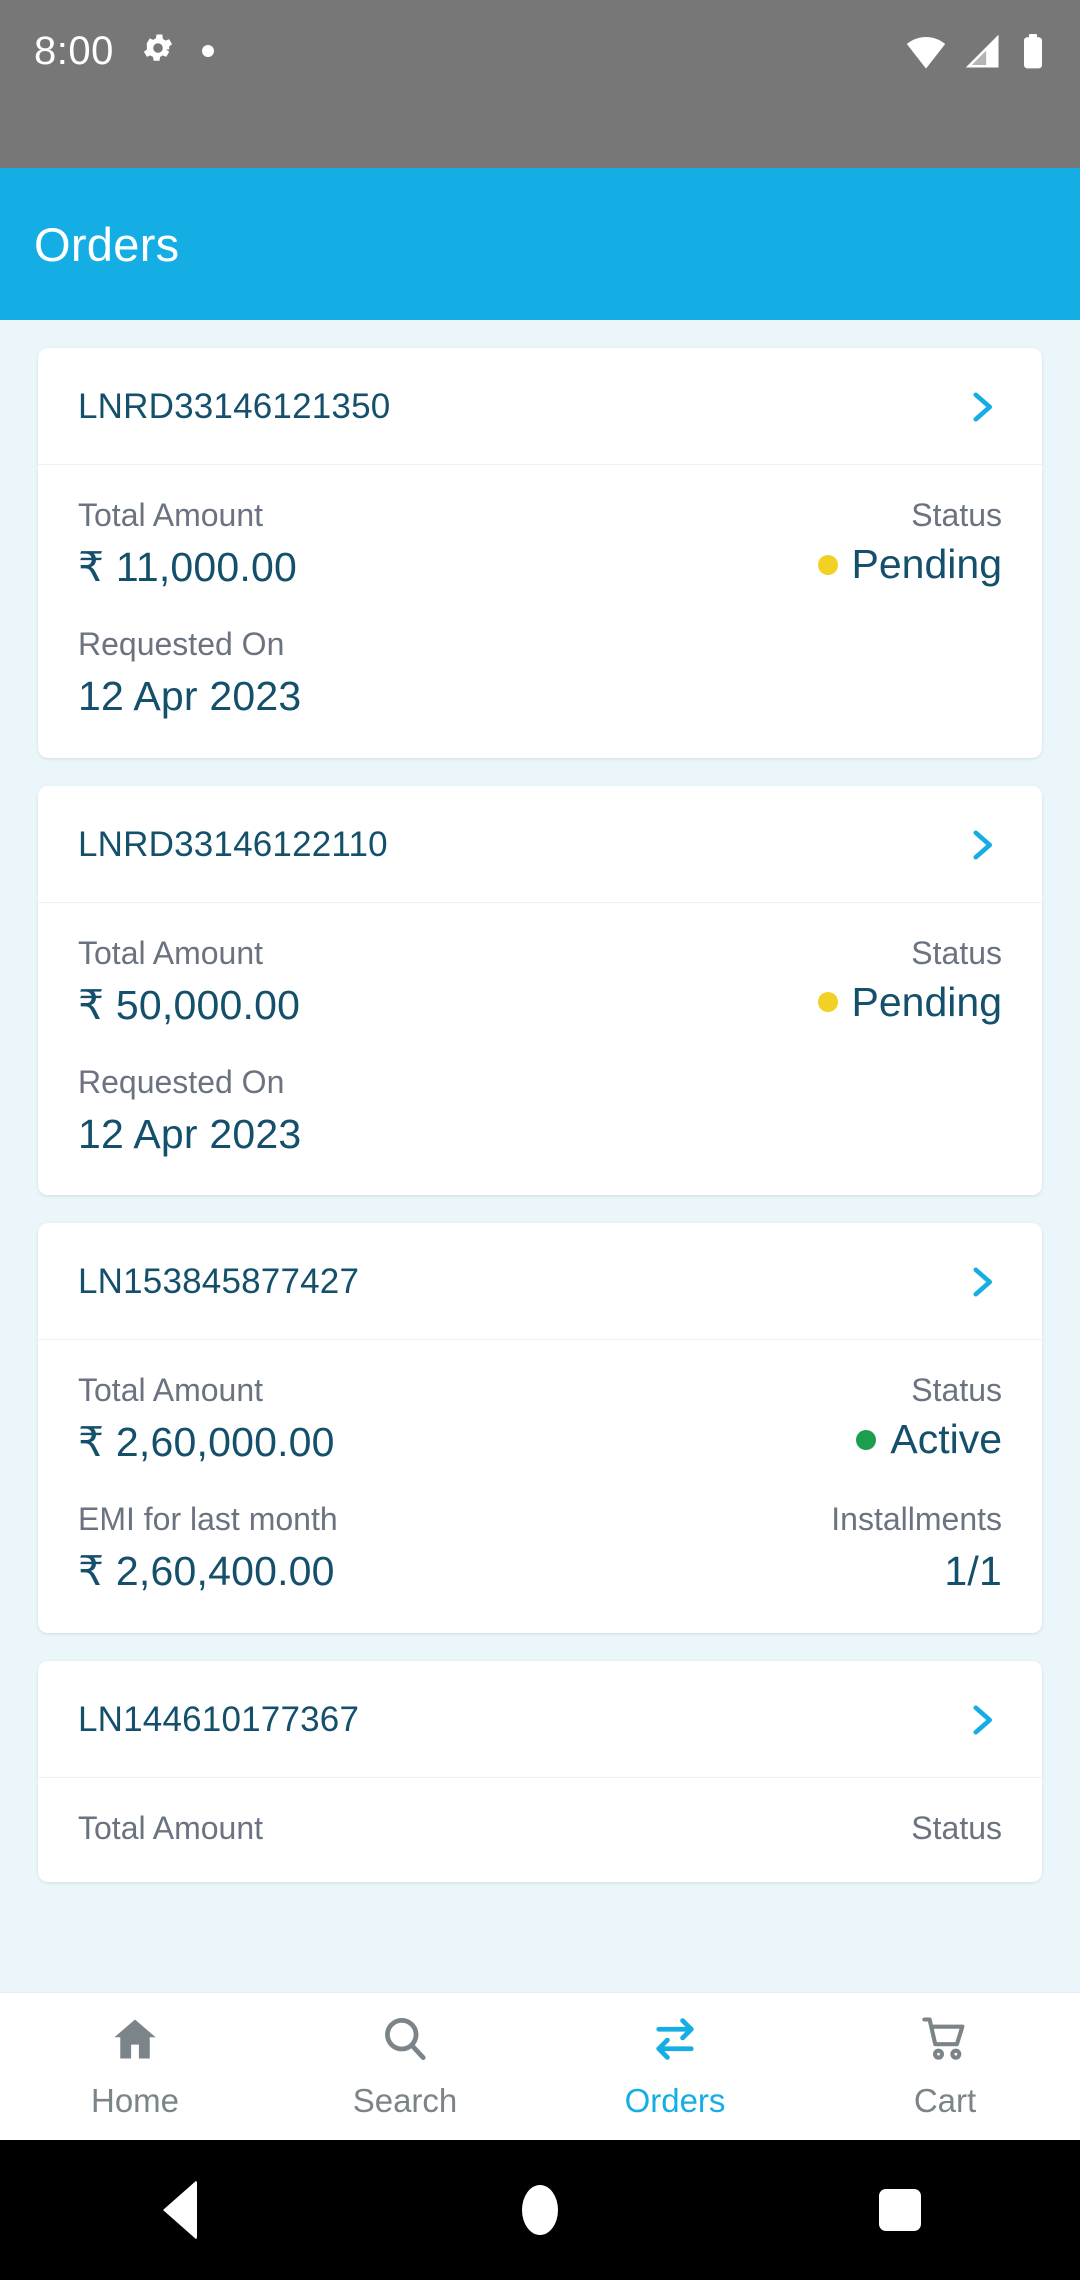 The height and width of the screenshot is (2280, 1080). I want to click on order-card-body: Total Amount ₹ 50,000.00 Status Pending, so click(540, 1049).